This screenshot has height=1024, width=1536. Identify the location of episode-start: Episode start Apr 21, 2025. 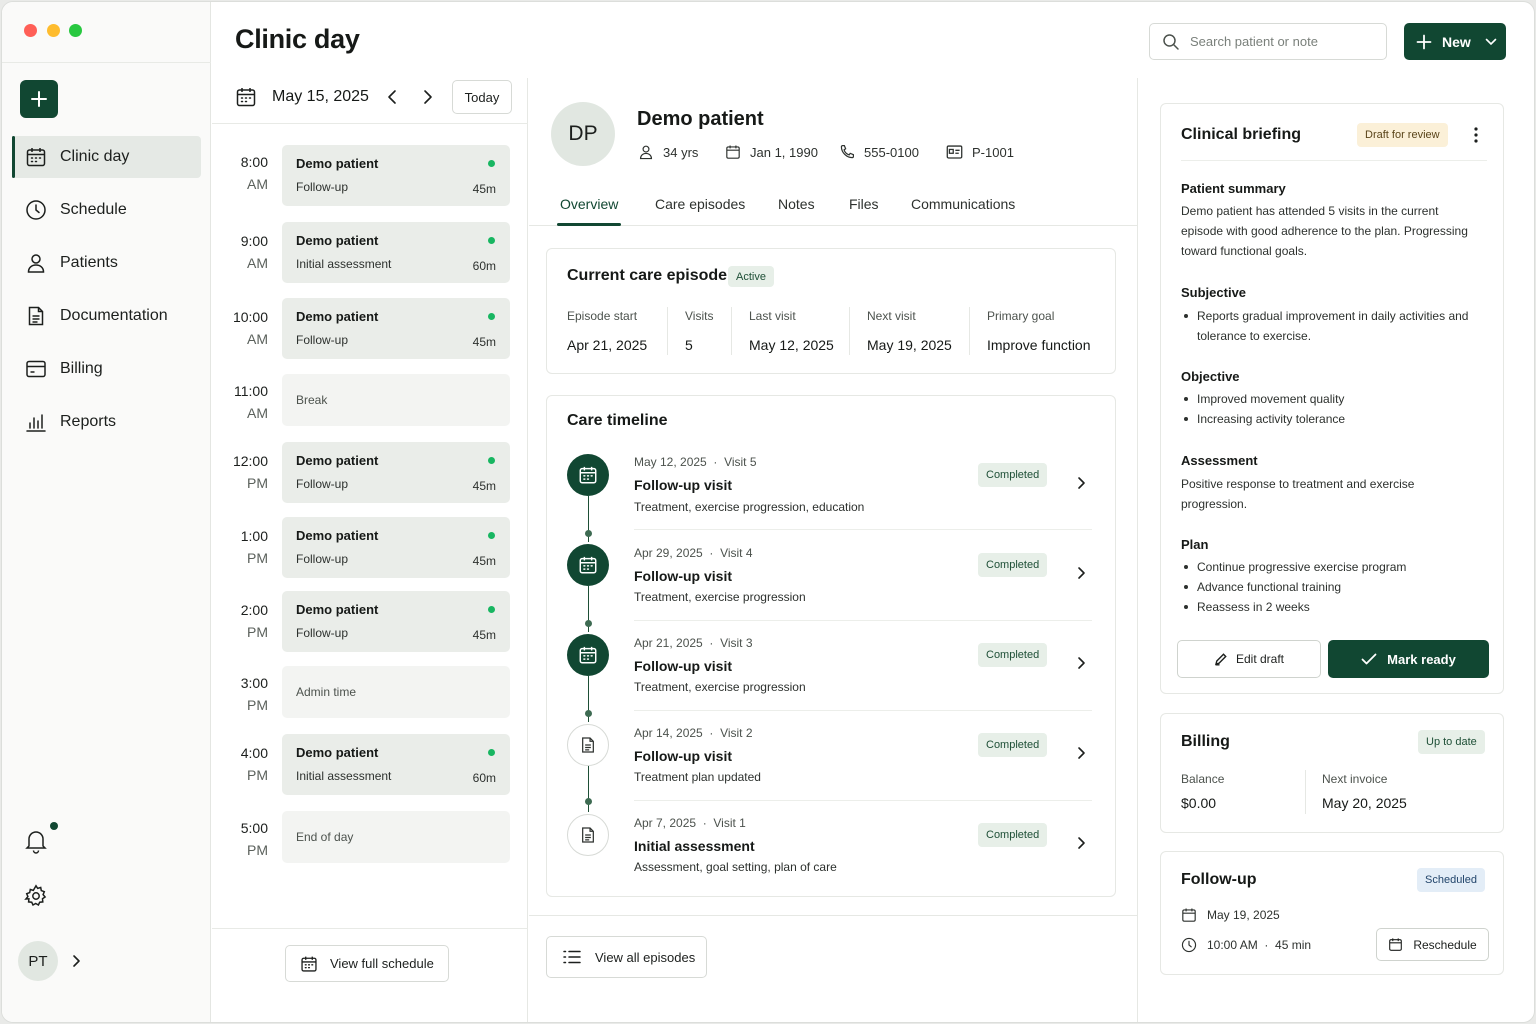
(607, 331).